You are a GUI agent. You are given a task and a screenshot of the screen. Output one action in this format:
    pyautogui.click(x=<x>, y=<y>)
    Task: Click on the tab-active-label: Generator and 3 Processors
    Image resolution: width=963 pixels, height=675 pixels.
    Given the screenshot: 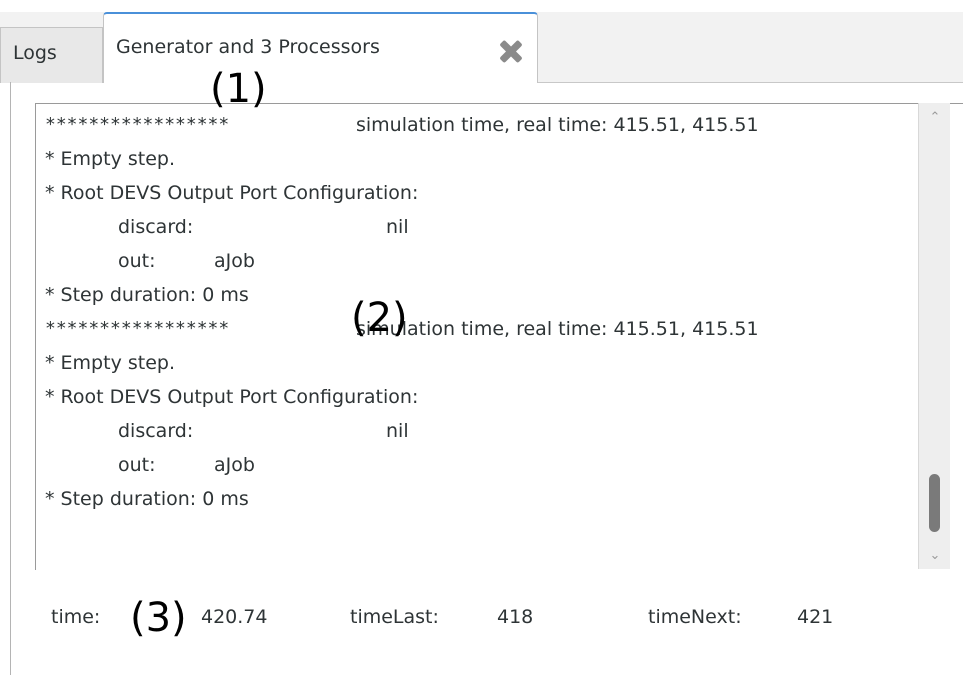 What is the action you would take?
    pyautogui.click(x=248, y=47)
    